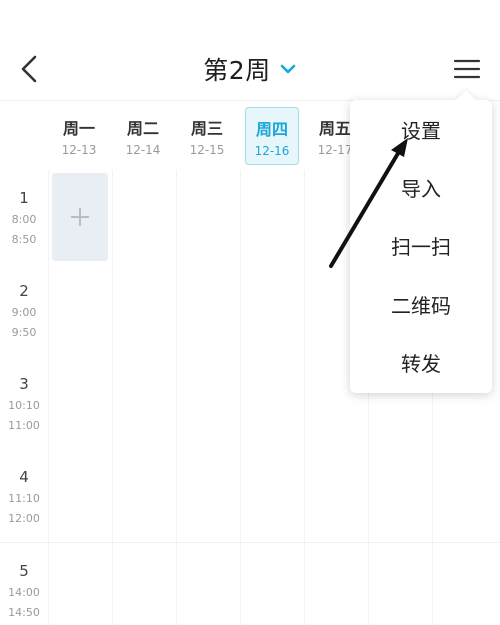 The height and width of the screenshot is (625, 500). Describe the element at coordinates (421, 362) in the screenshot. I see `menu-item-forward: 转发` at that location.